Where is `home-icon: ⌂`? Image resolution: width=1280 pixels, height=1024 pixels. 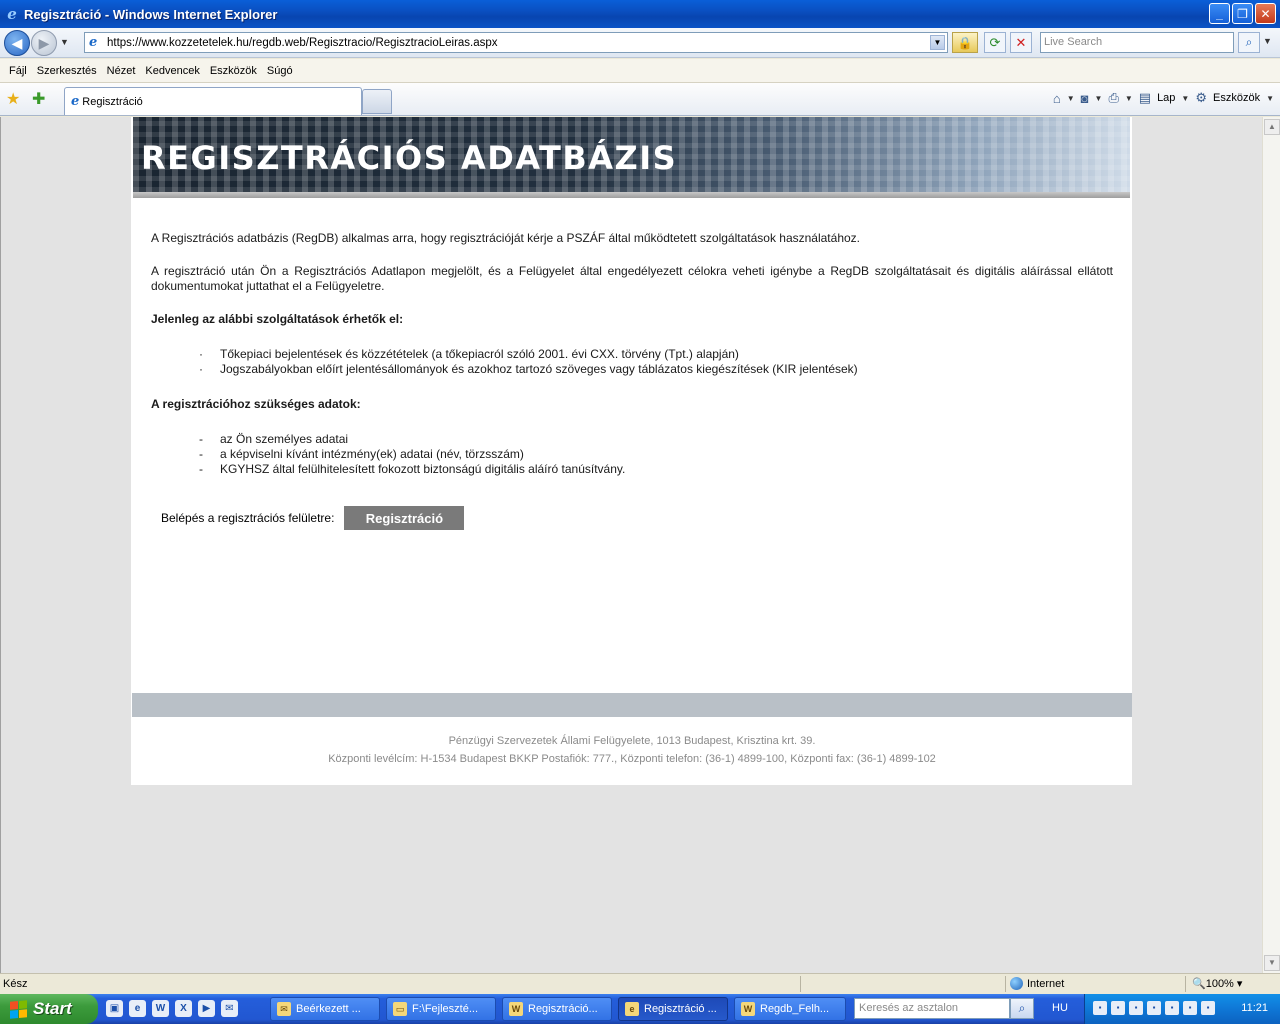
home-icon: ⌂ is located at coordinates (1057, 98).